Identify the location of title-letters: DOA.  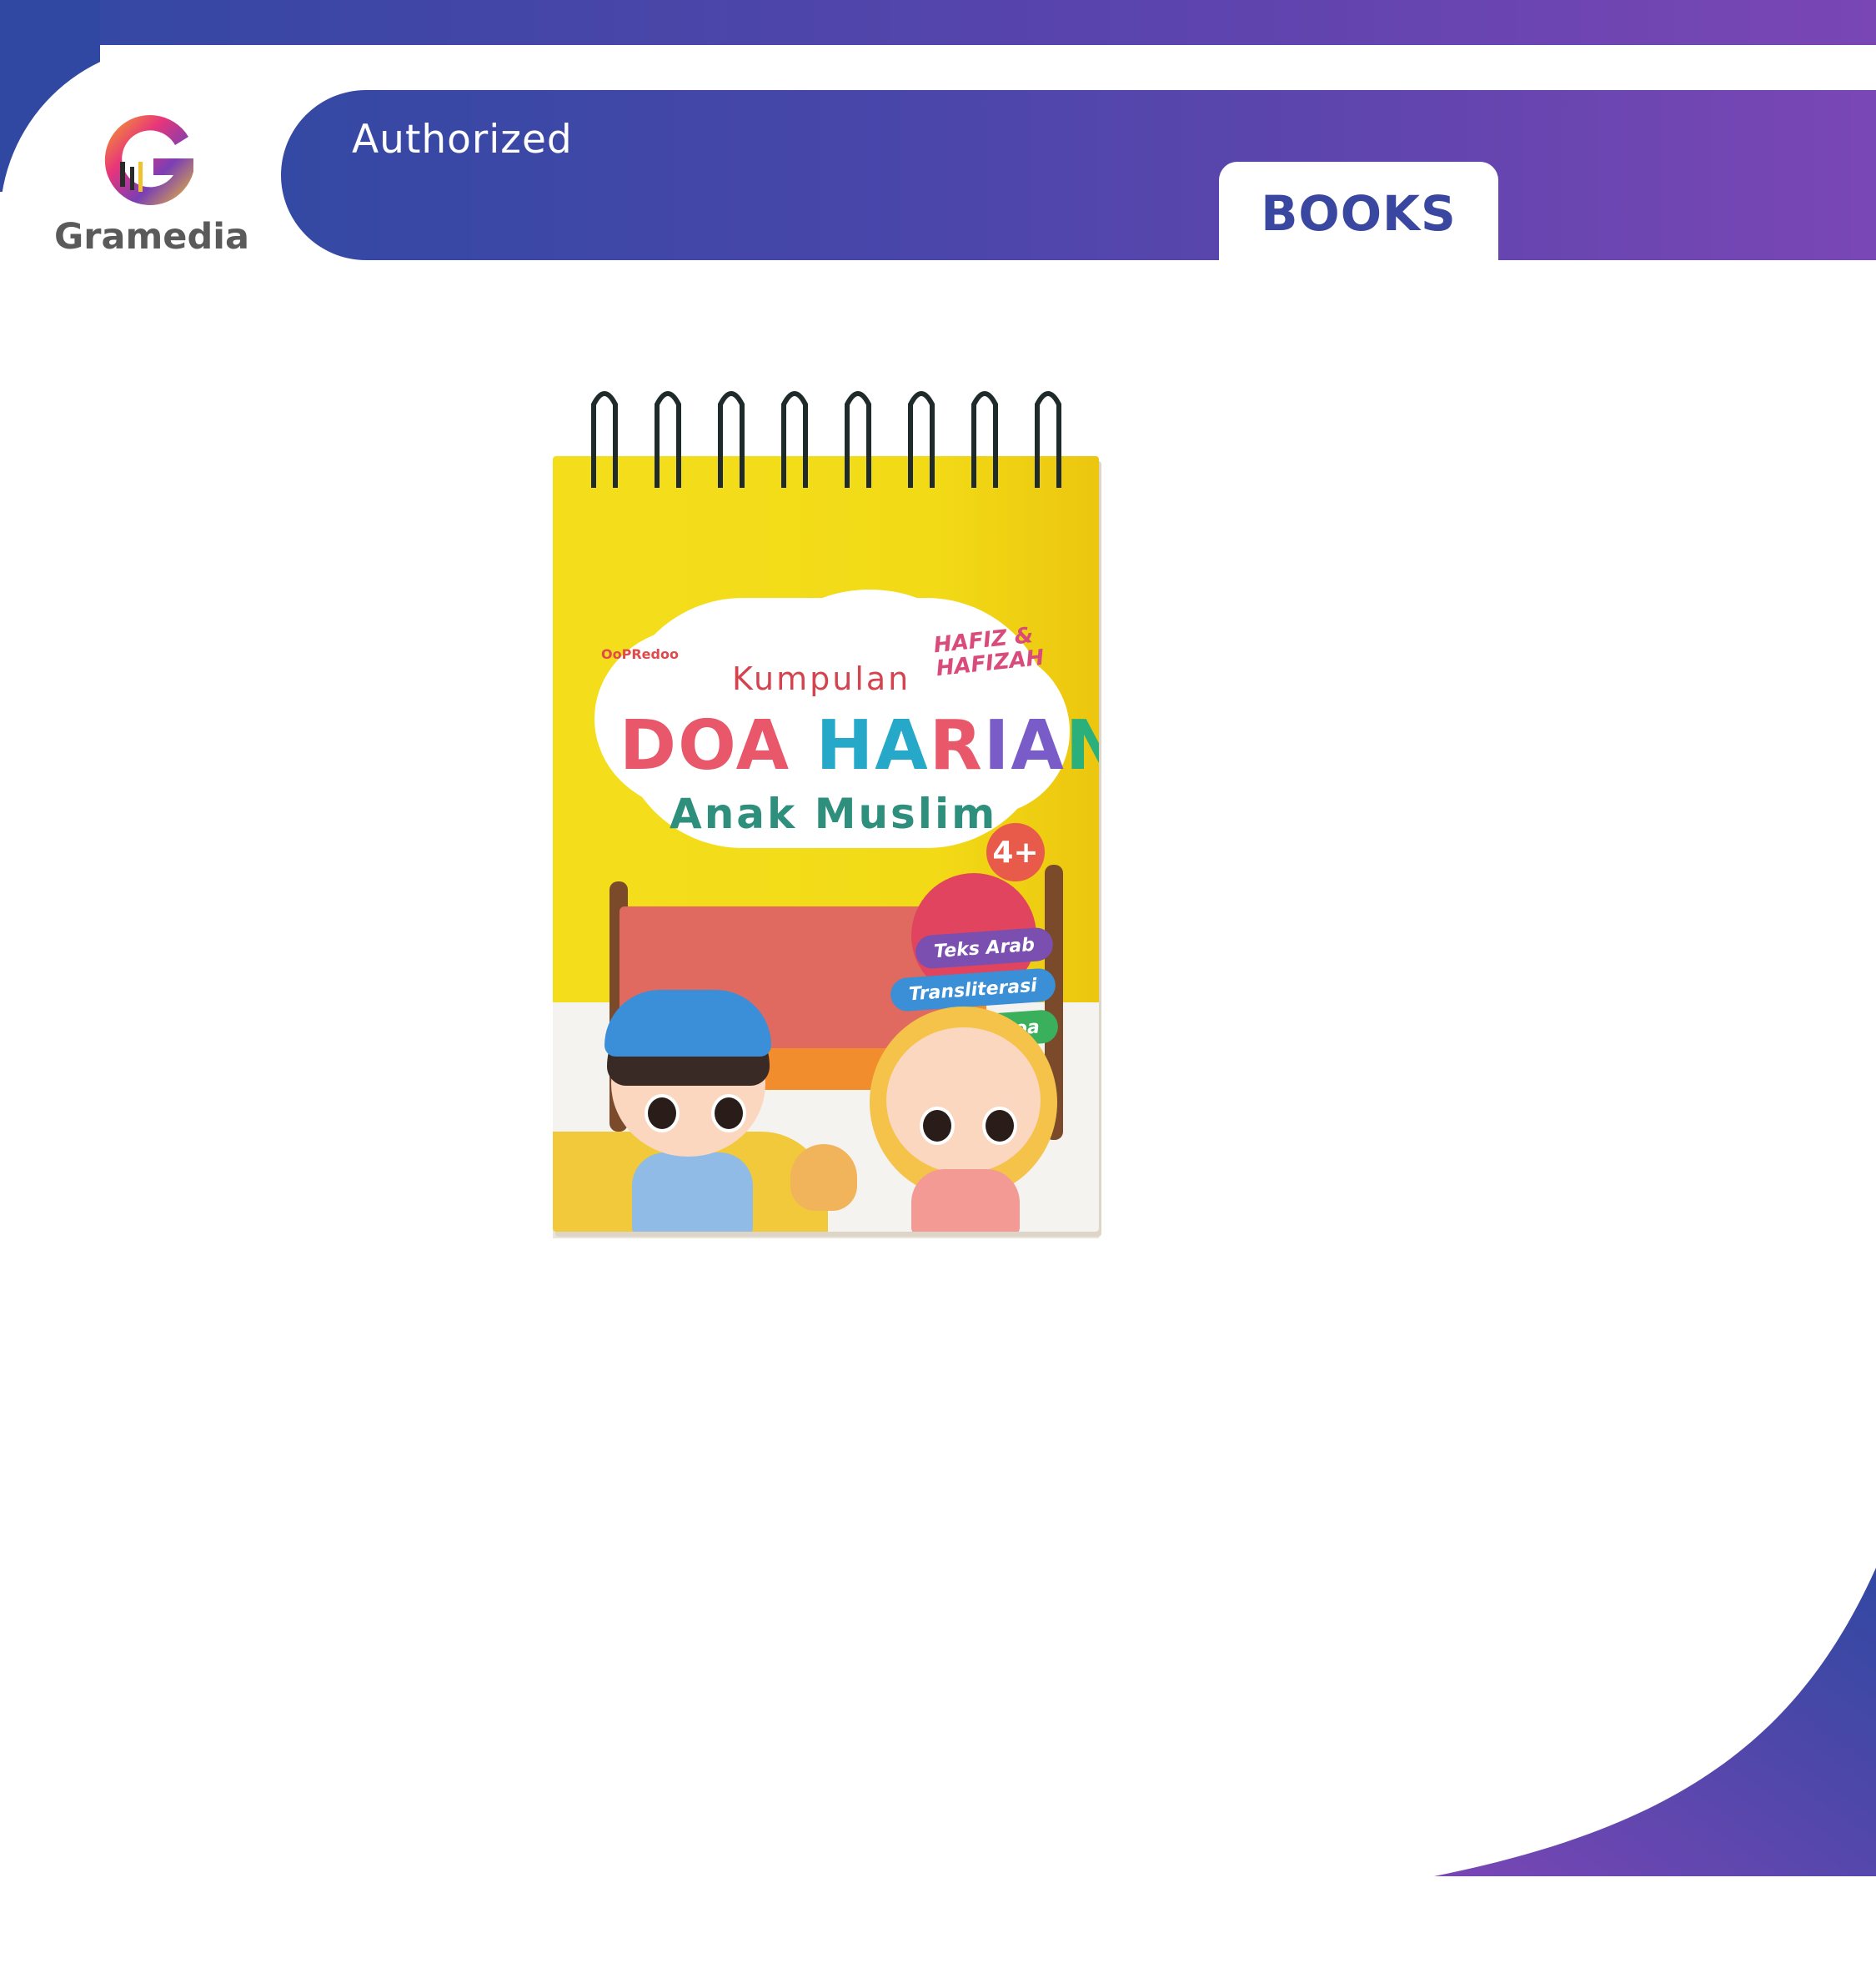
(705, 746).